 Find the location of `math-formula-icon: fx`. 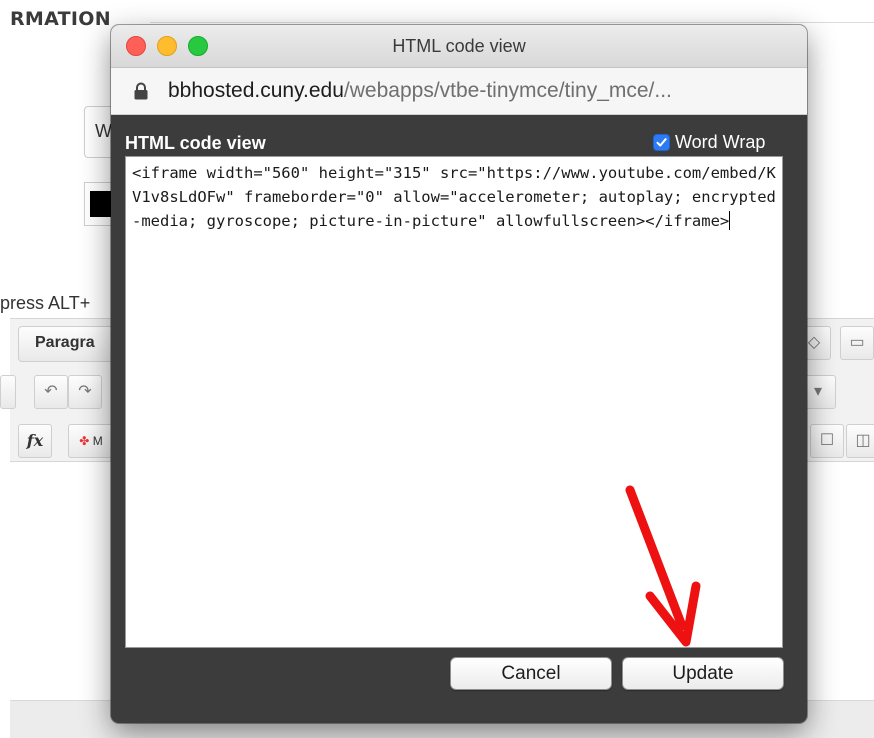

math-formula-icon: fx is located at coordinates (35, 441).